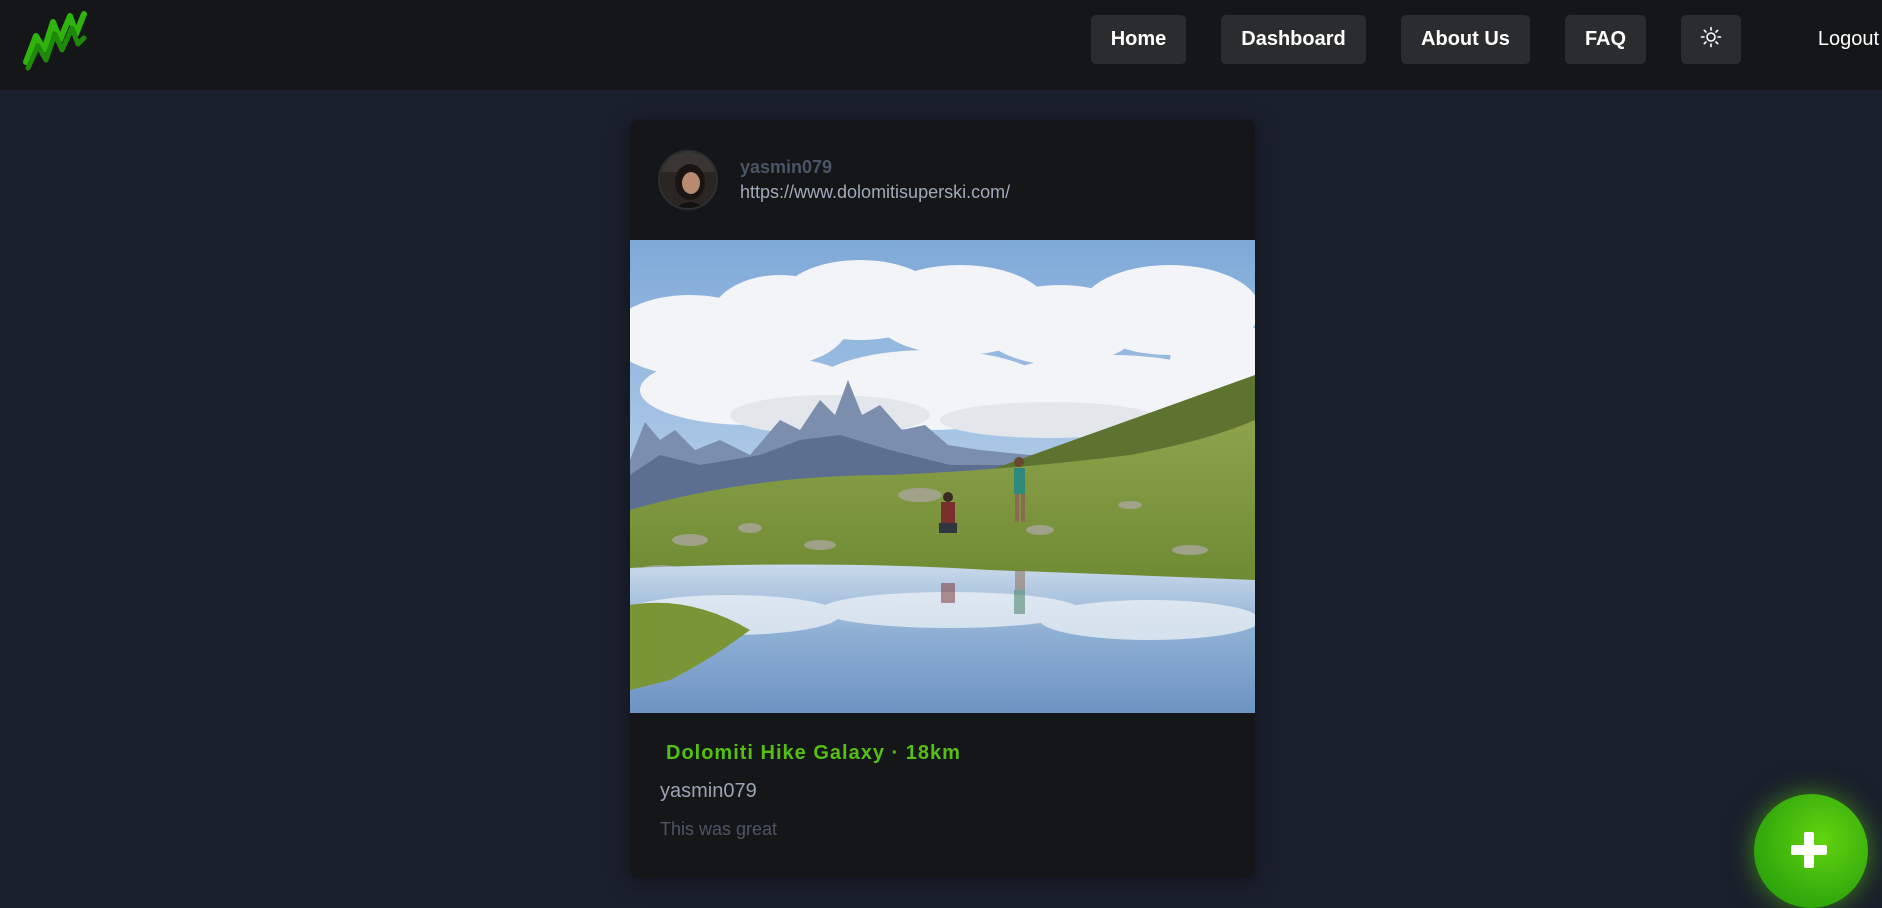  What do you see at coordinates (708, 791) in the screenshot?
I see `post-username: yasmin079` at bounding box center [708, 791].